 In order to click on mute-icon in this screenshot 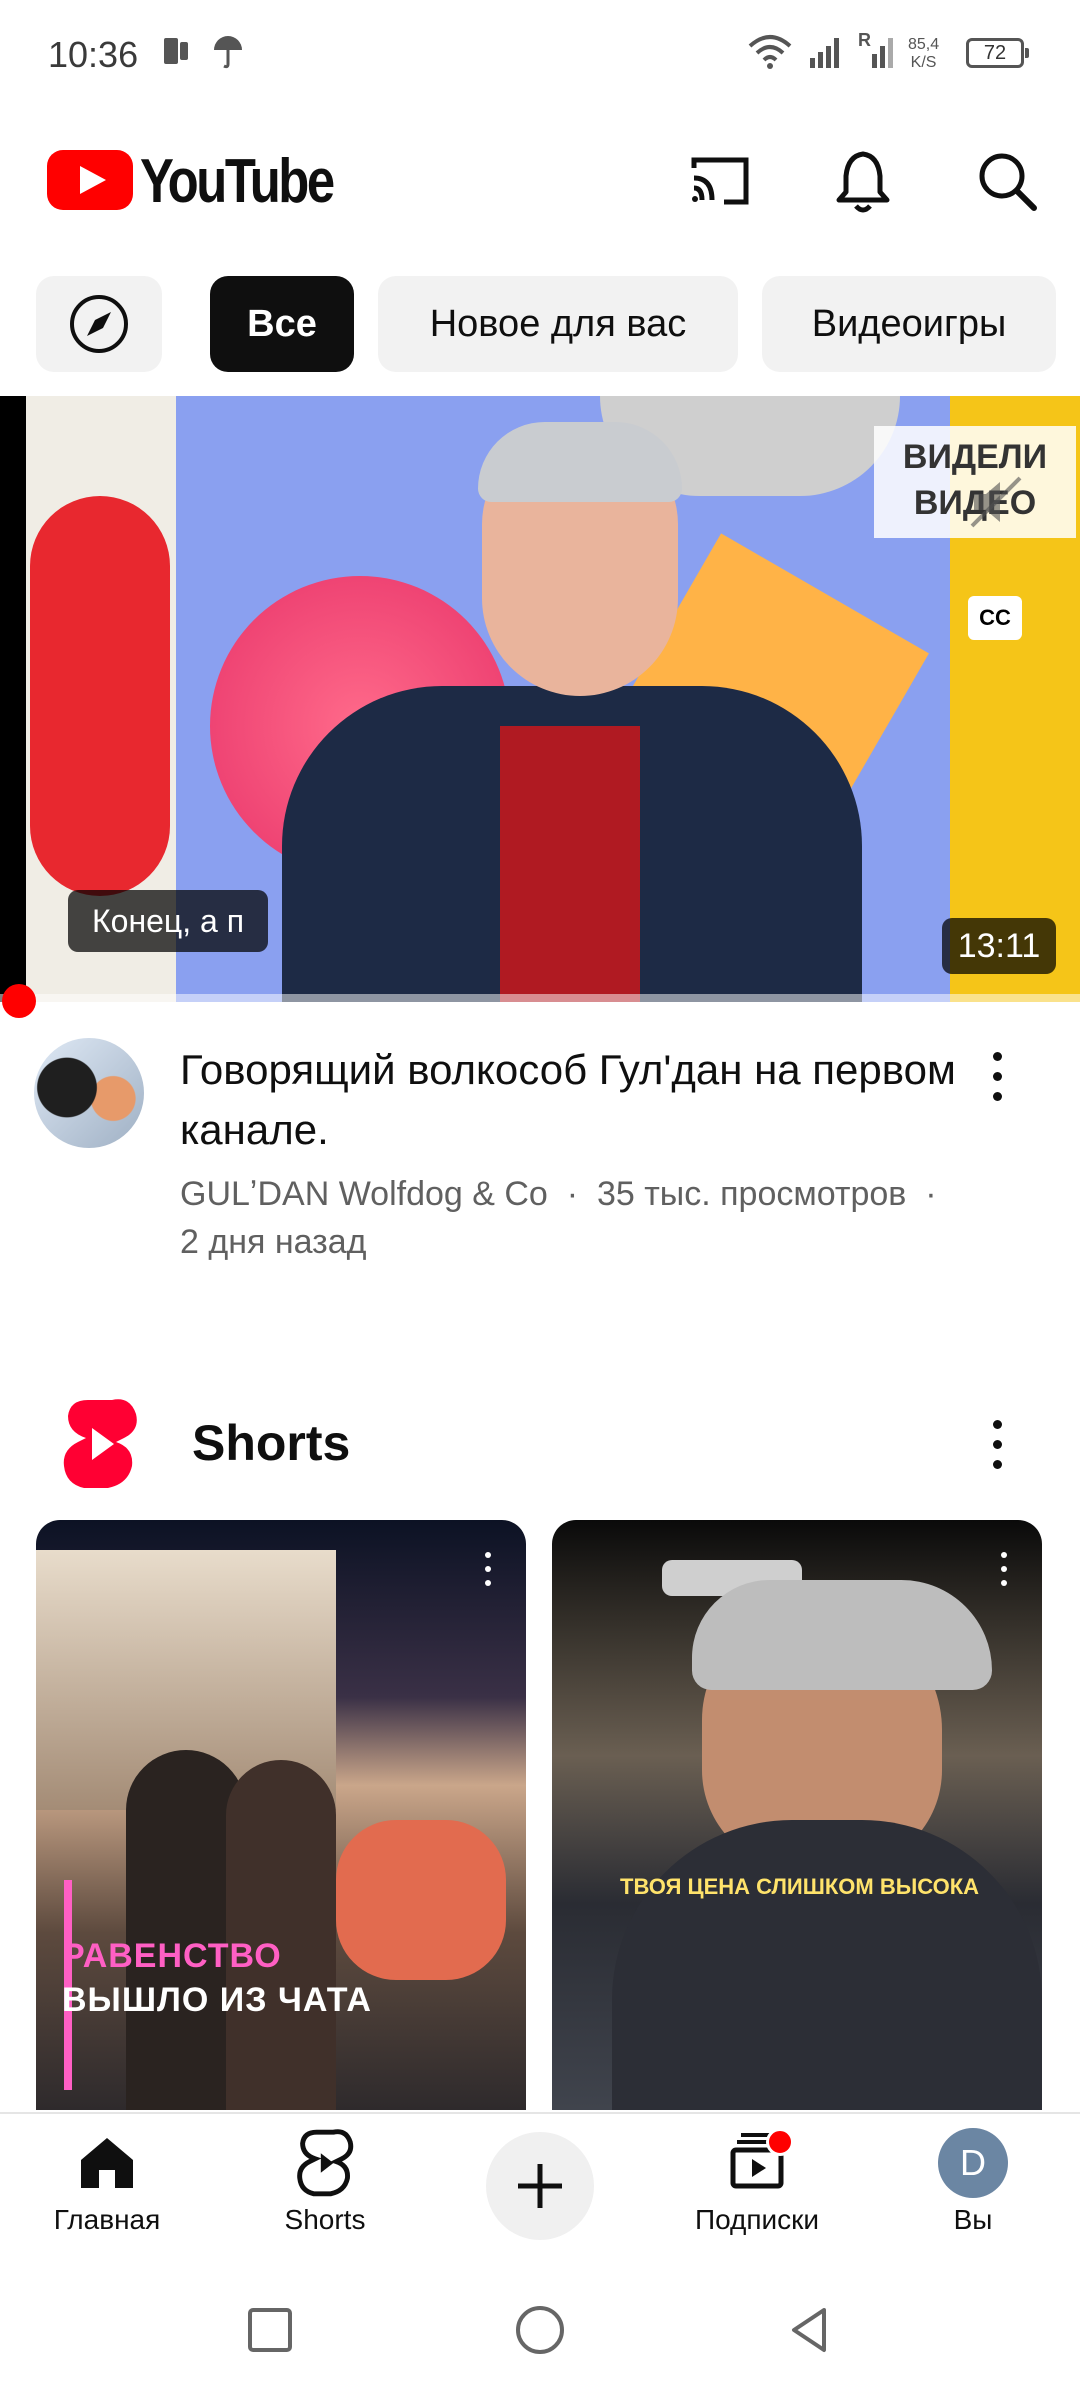, I will do `click(996, 502)`.